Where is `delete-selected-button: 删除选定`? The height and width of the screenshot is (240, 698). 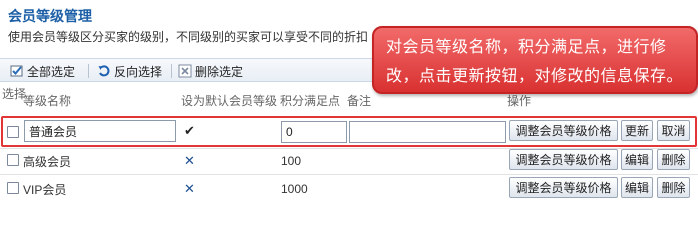 delete-selected-button: 删除选定 is located at coordinates (210, 71).